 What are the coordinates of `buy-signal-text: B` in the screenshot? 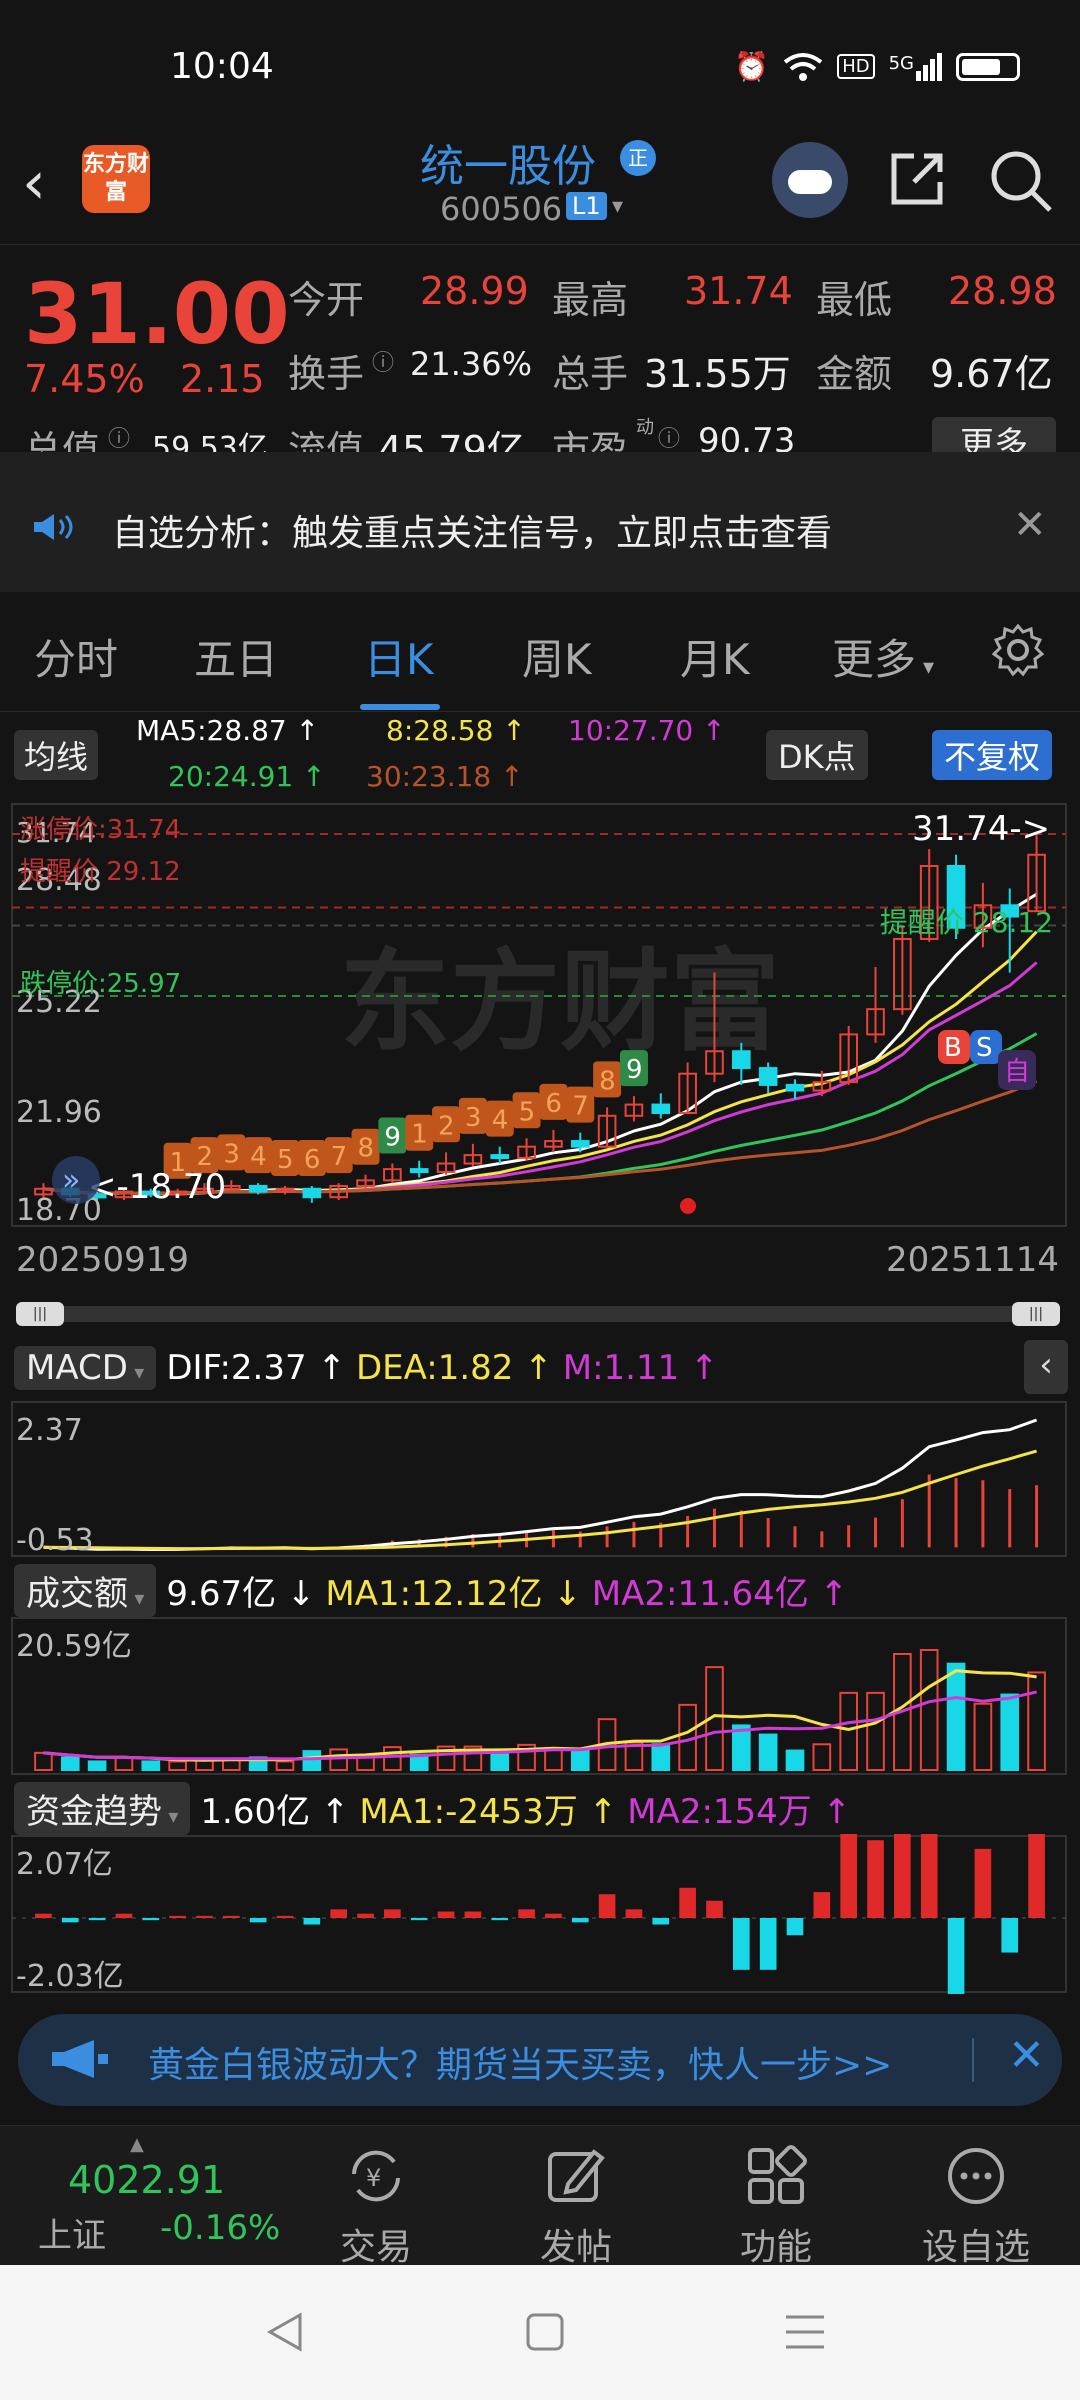 It's located at (953, 1048).